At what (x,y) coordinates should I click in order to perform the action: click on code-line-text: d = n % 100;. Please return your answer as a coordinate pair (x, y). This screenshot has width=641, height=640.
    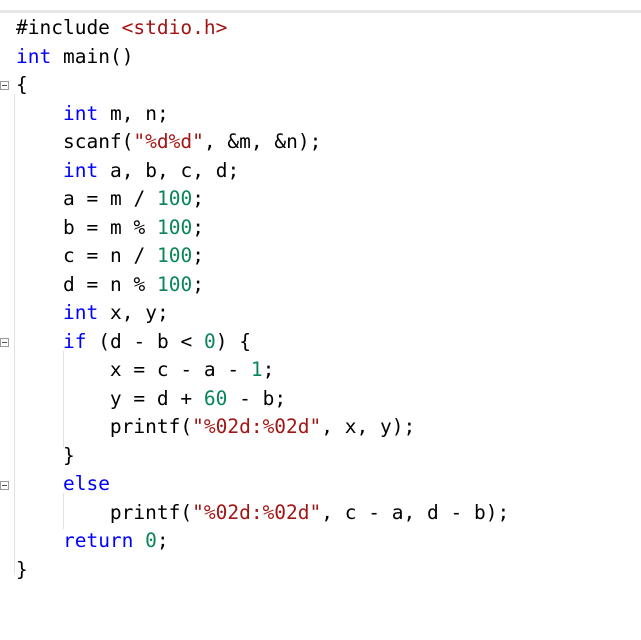
    Looking at the image, I should click on (133, 284).